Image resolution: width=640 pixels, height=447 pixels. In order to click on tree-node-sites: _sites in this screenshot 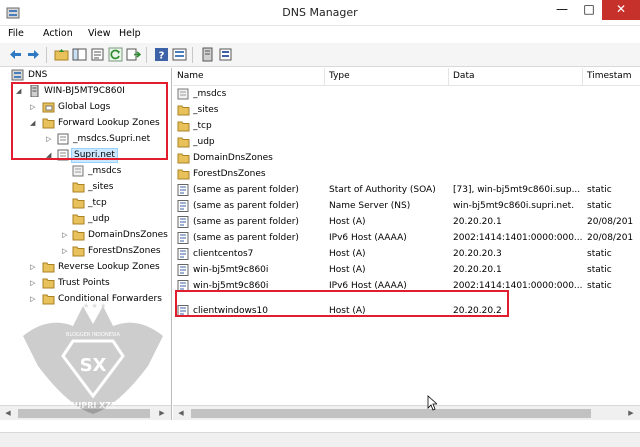, I will do `click(85, 187)`.